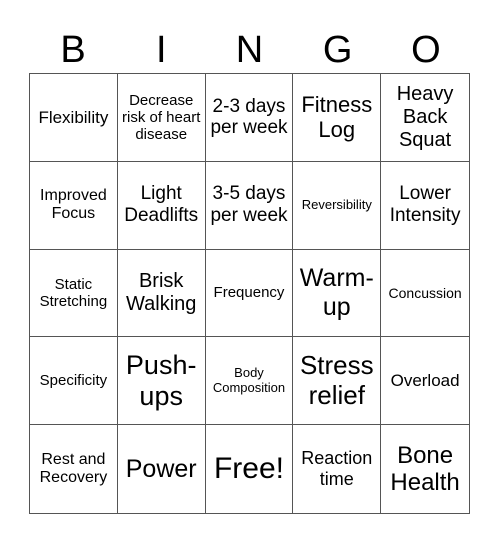 The height and width of the screenshot is (544, 500). Describe the element at coordinates (337, 50) in the screenshot. I see `header-letter-g: G` at that location.